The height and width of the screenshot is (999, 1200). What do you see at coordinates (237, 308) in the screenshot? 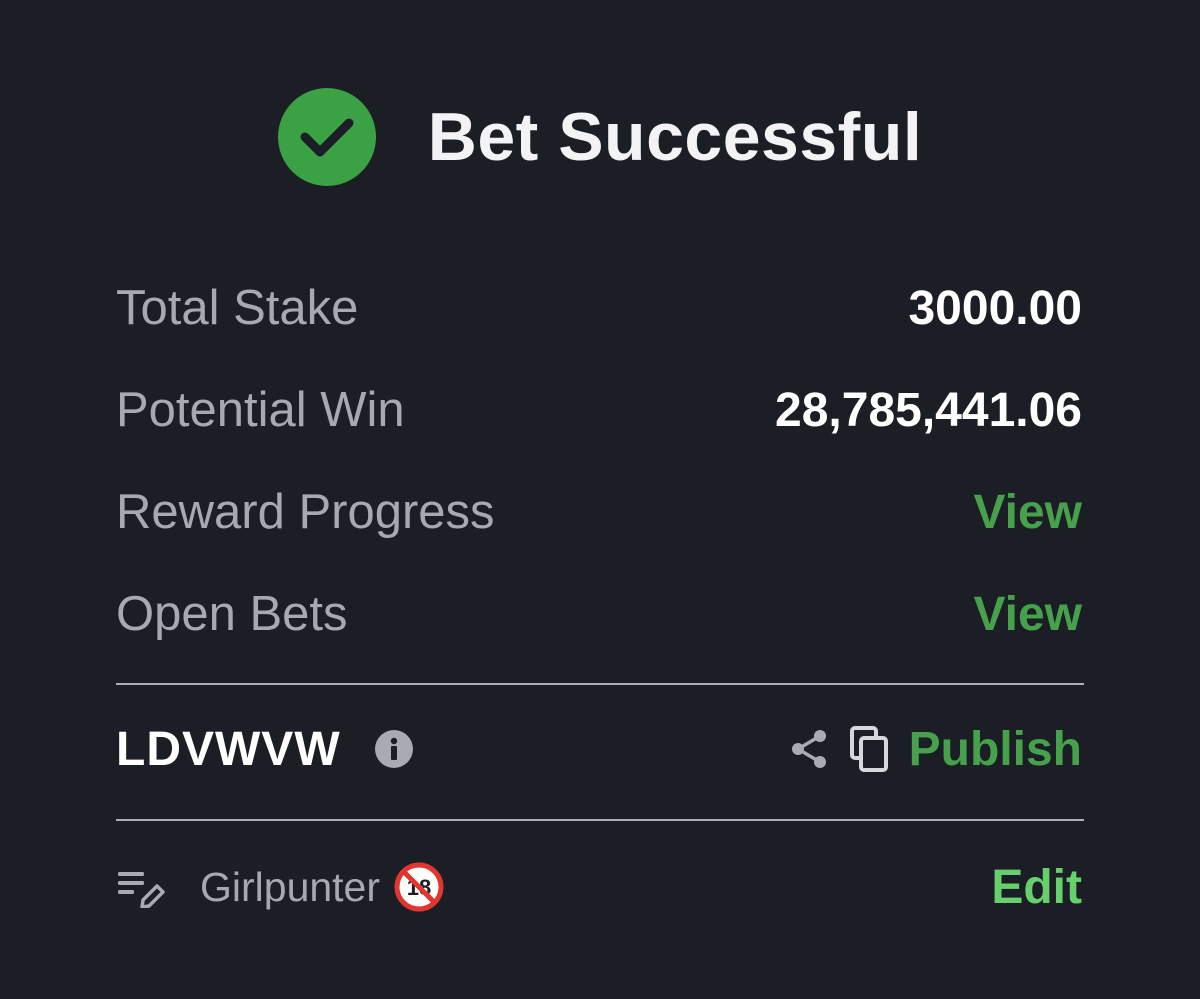
I see `total-stake-label: Total Stake` at bounding box center [237, 308].